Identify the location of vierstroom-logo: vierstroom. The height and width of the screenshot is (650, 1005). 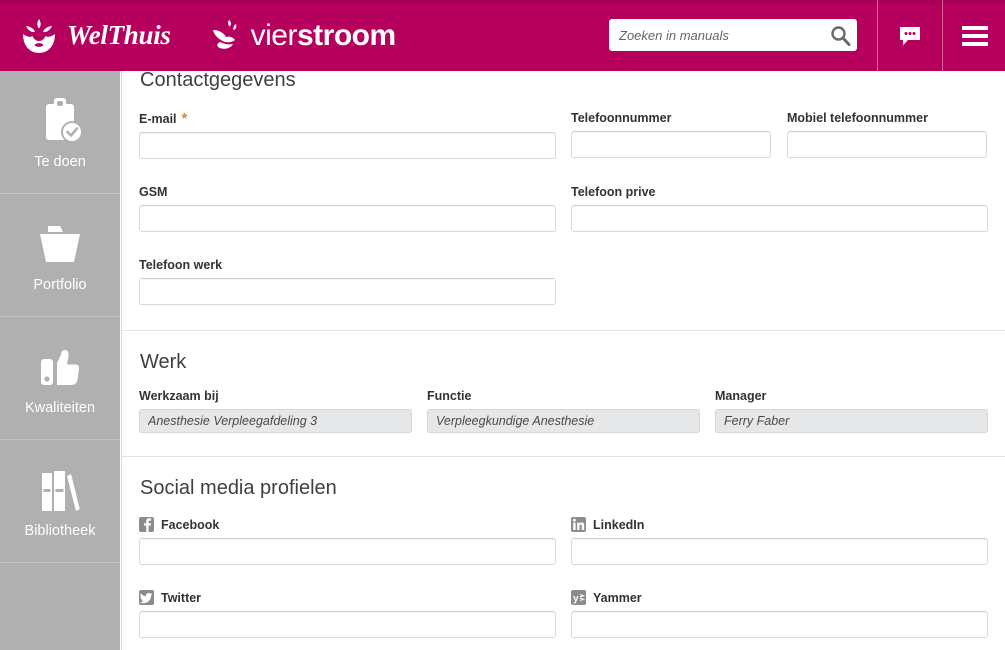
(301, 36).